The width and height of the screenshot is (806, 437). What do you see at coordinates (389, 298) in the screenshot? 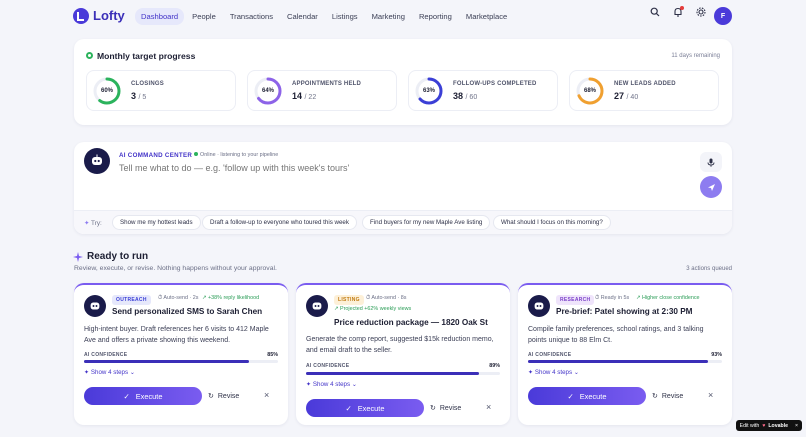
I see `action-mode-text: Auto-send · 8s` at bounding box center [389, 298].